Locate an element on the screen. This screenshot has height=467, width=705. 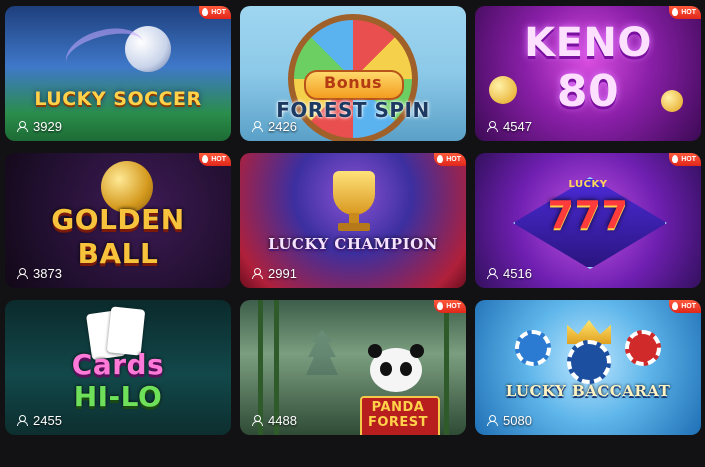
player-count: 4547 is located at coordinates (509, 126).